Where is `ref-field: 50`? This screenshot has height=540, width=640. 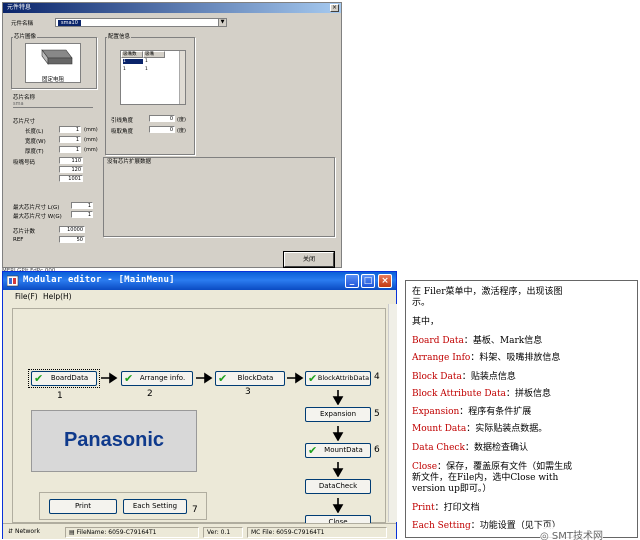 ref-field: 50 is located at coordinates (72, 239).